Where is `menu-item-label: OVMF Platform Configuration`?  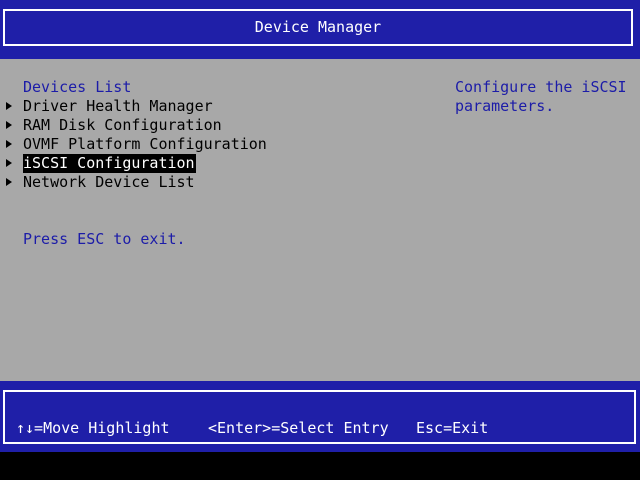
menu-item-label: OVMF Platform Configuration is located at coordinates (145, 144).